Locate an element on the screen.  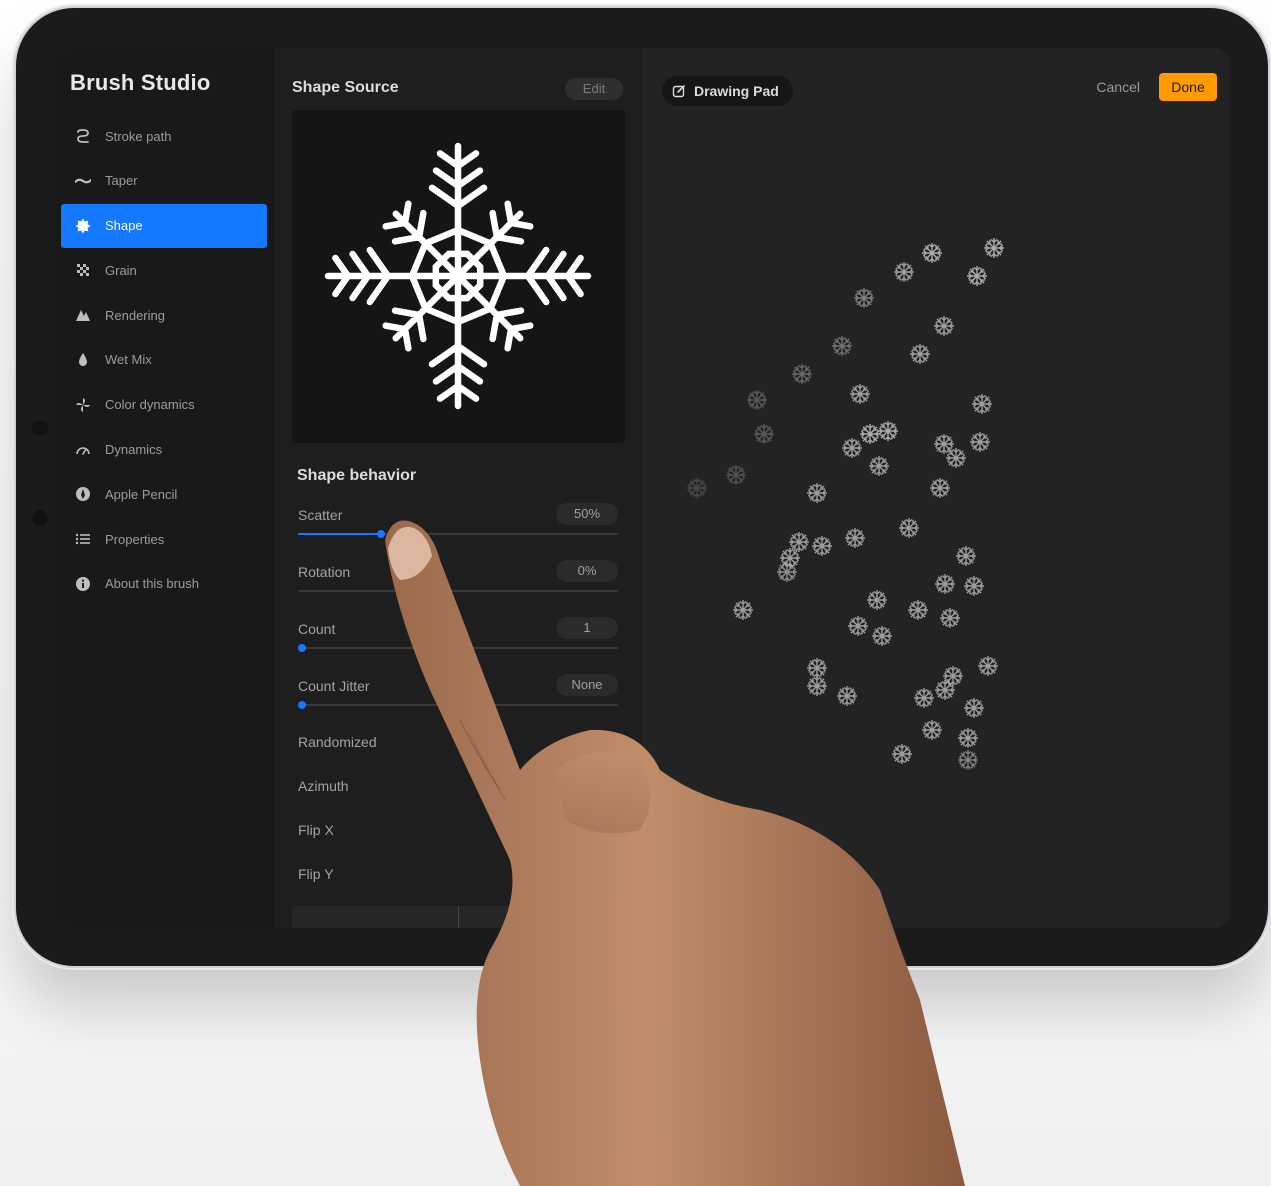
sidebar-item-label: Wet Mix is located at coordinates (128, 360).